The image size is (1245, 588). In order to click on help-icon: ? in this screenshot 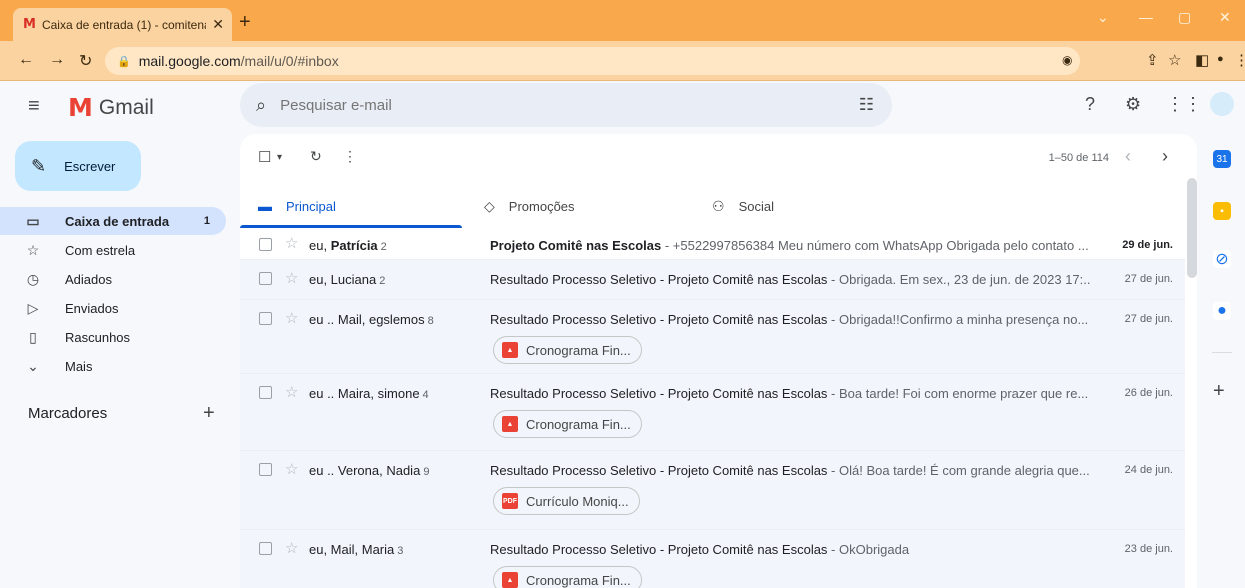, I will do `click(1090, 104)`.